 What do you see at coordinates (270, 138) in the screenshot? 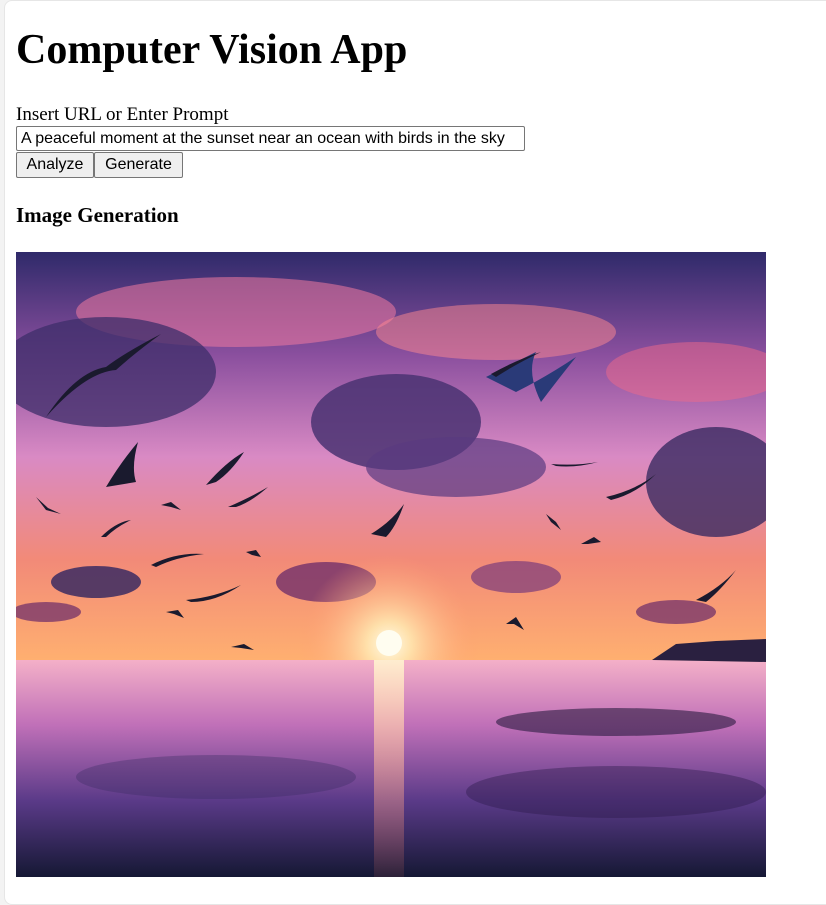
I see `prompt-input` at bounding box center [270, 138].